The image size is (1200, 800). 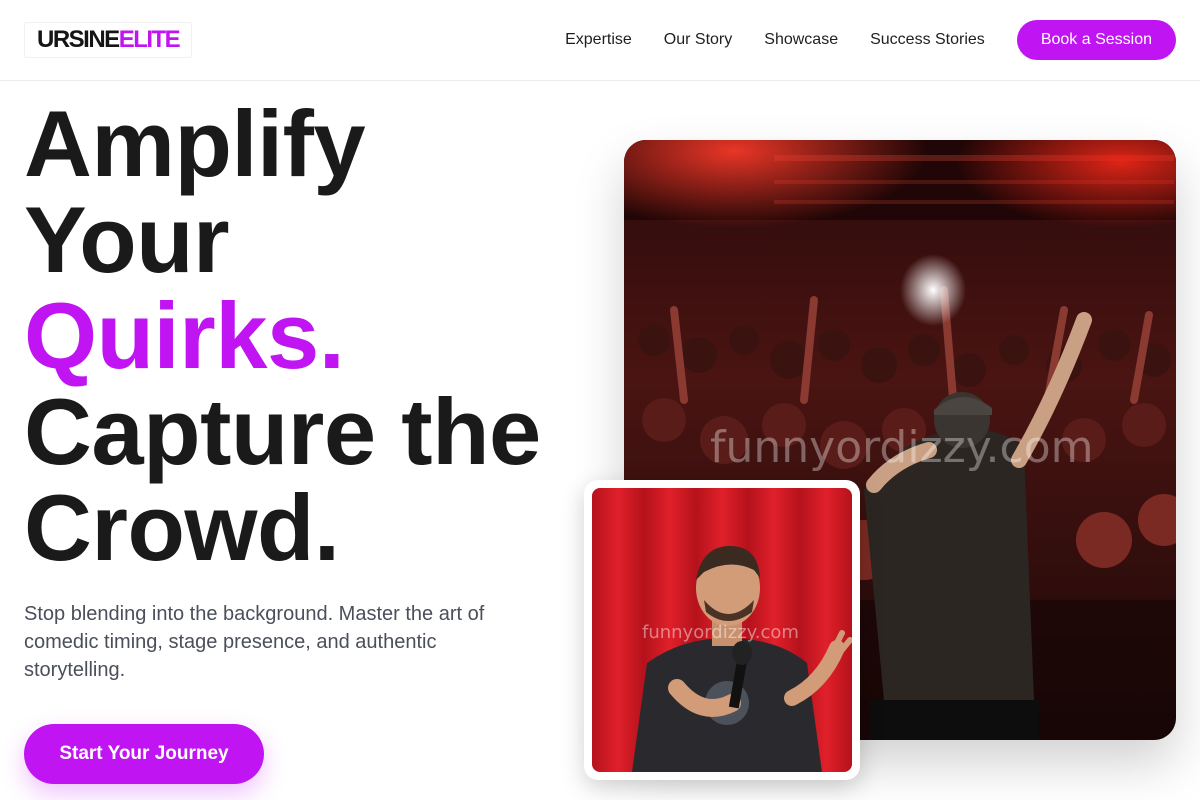 I want to click on nav-link-our-story: Our Story, so click(x=698, y=40).